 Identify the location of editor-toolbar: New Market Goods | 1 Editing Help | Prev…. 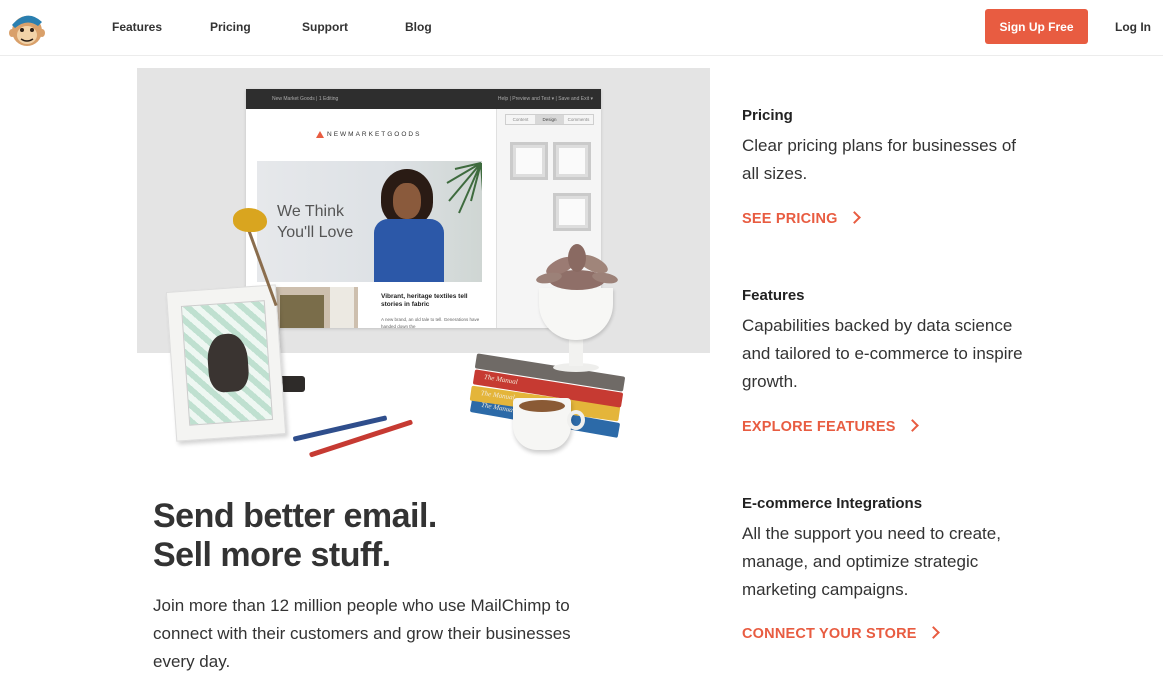
(423, 99).